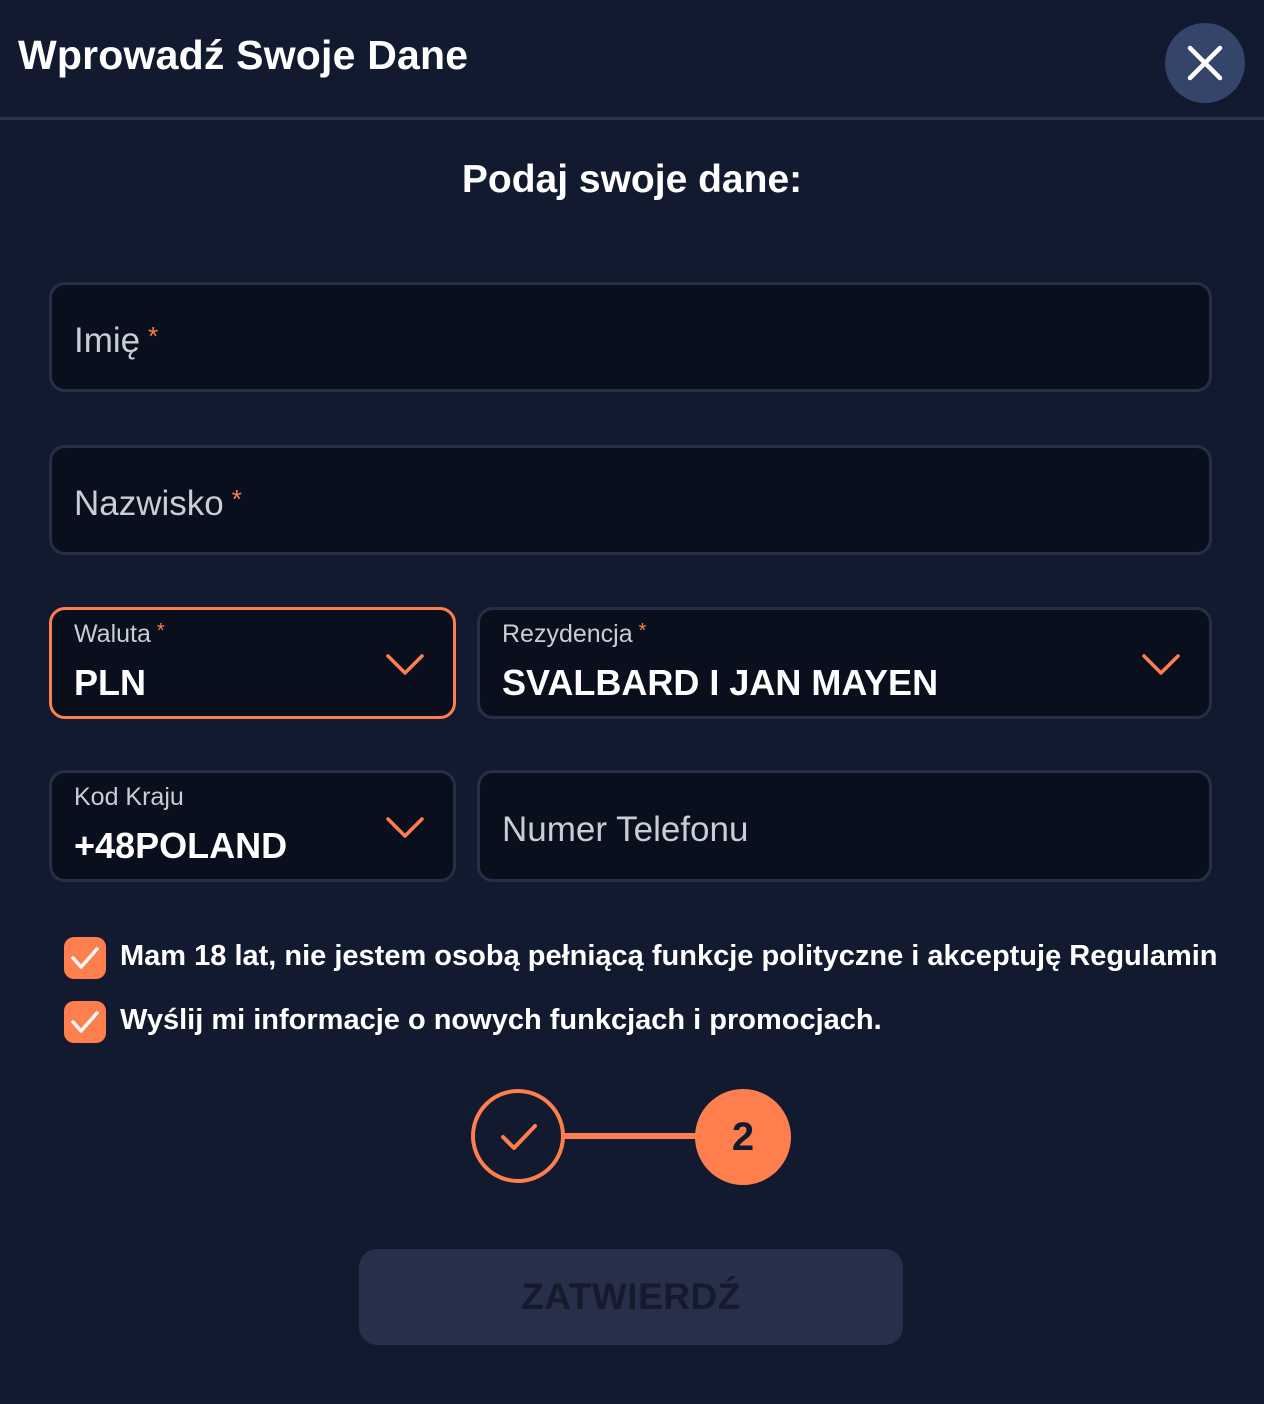 The image size is (1264, 1404). I want to click on residency-select: Rezydencja * SVALBARD I JAN MAYEN, so click(844, 663).